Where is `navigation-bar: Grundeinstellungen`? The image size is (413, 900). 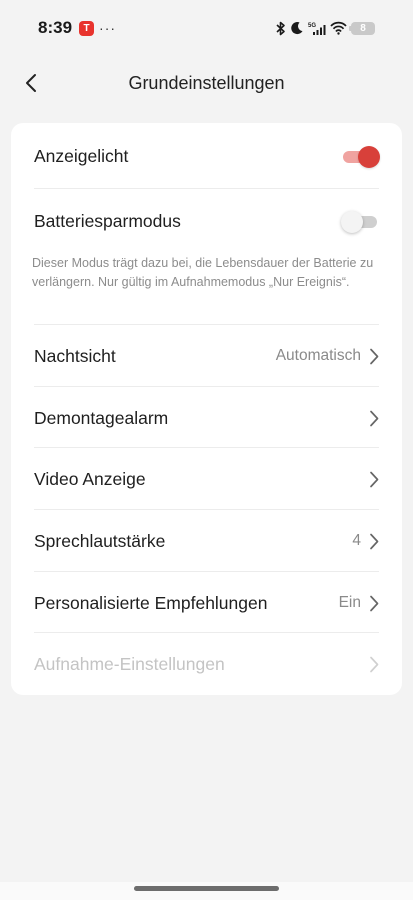 navigation-bar: Grundeinstellungen is located at coordinates (206, 83).